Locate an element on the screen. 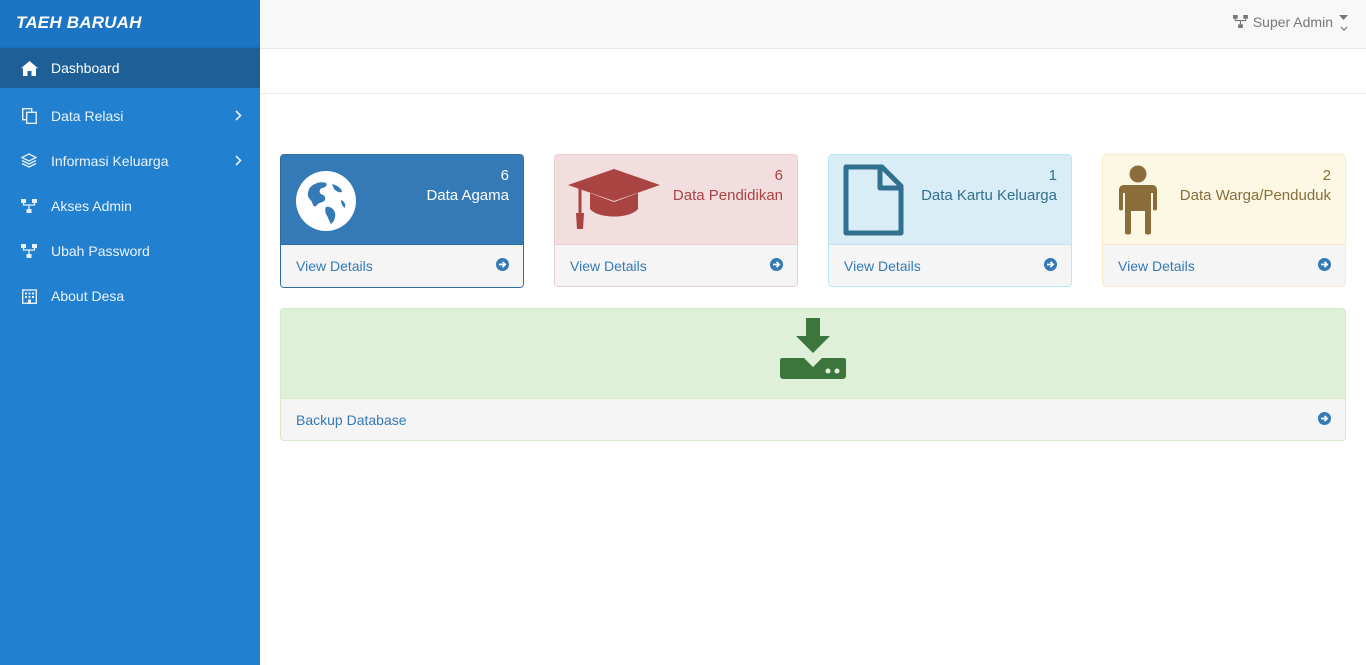 The image size is (1366, 665). top-navbar: Super Admin is located at coordinates (813, 24).